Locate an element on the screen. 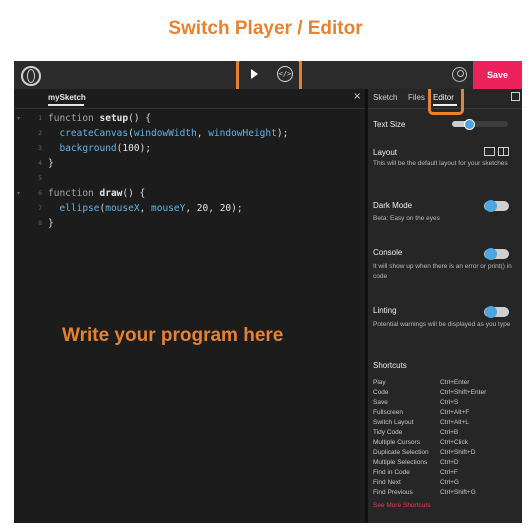 The height and width of the screenshot is (529, 531). top-bar: </> Save is located at coordinates (268, 77).